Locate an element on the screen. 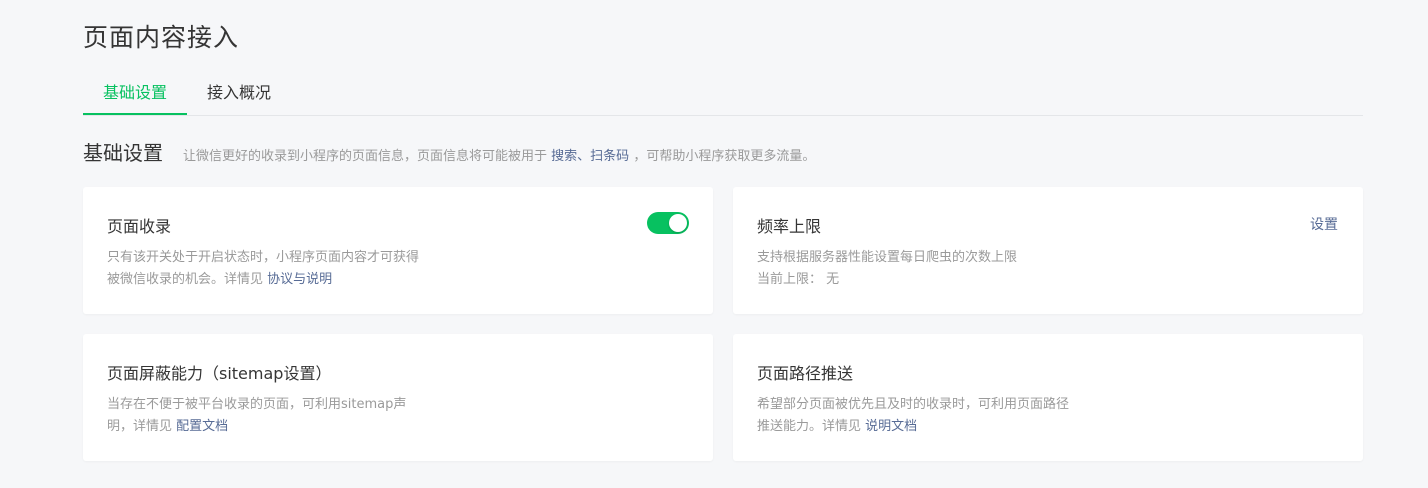 The width and height of the screenshot is (1428, 488). section-title: 基础设置 is located at coordinates (123, 153).